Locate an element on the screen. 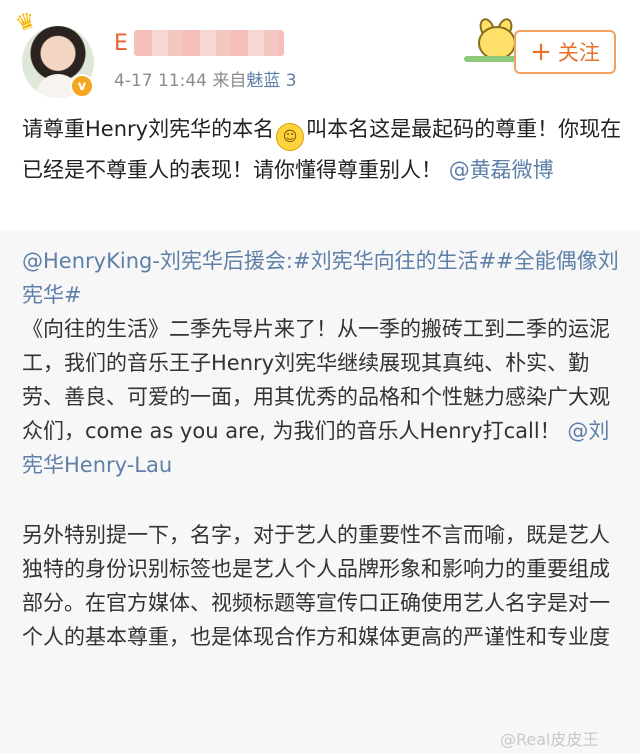 The width and height of the screenshot is (640, 753). smiley-emoji-icon: ☺ is located at coordinates (290, 137).